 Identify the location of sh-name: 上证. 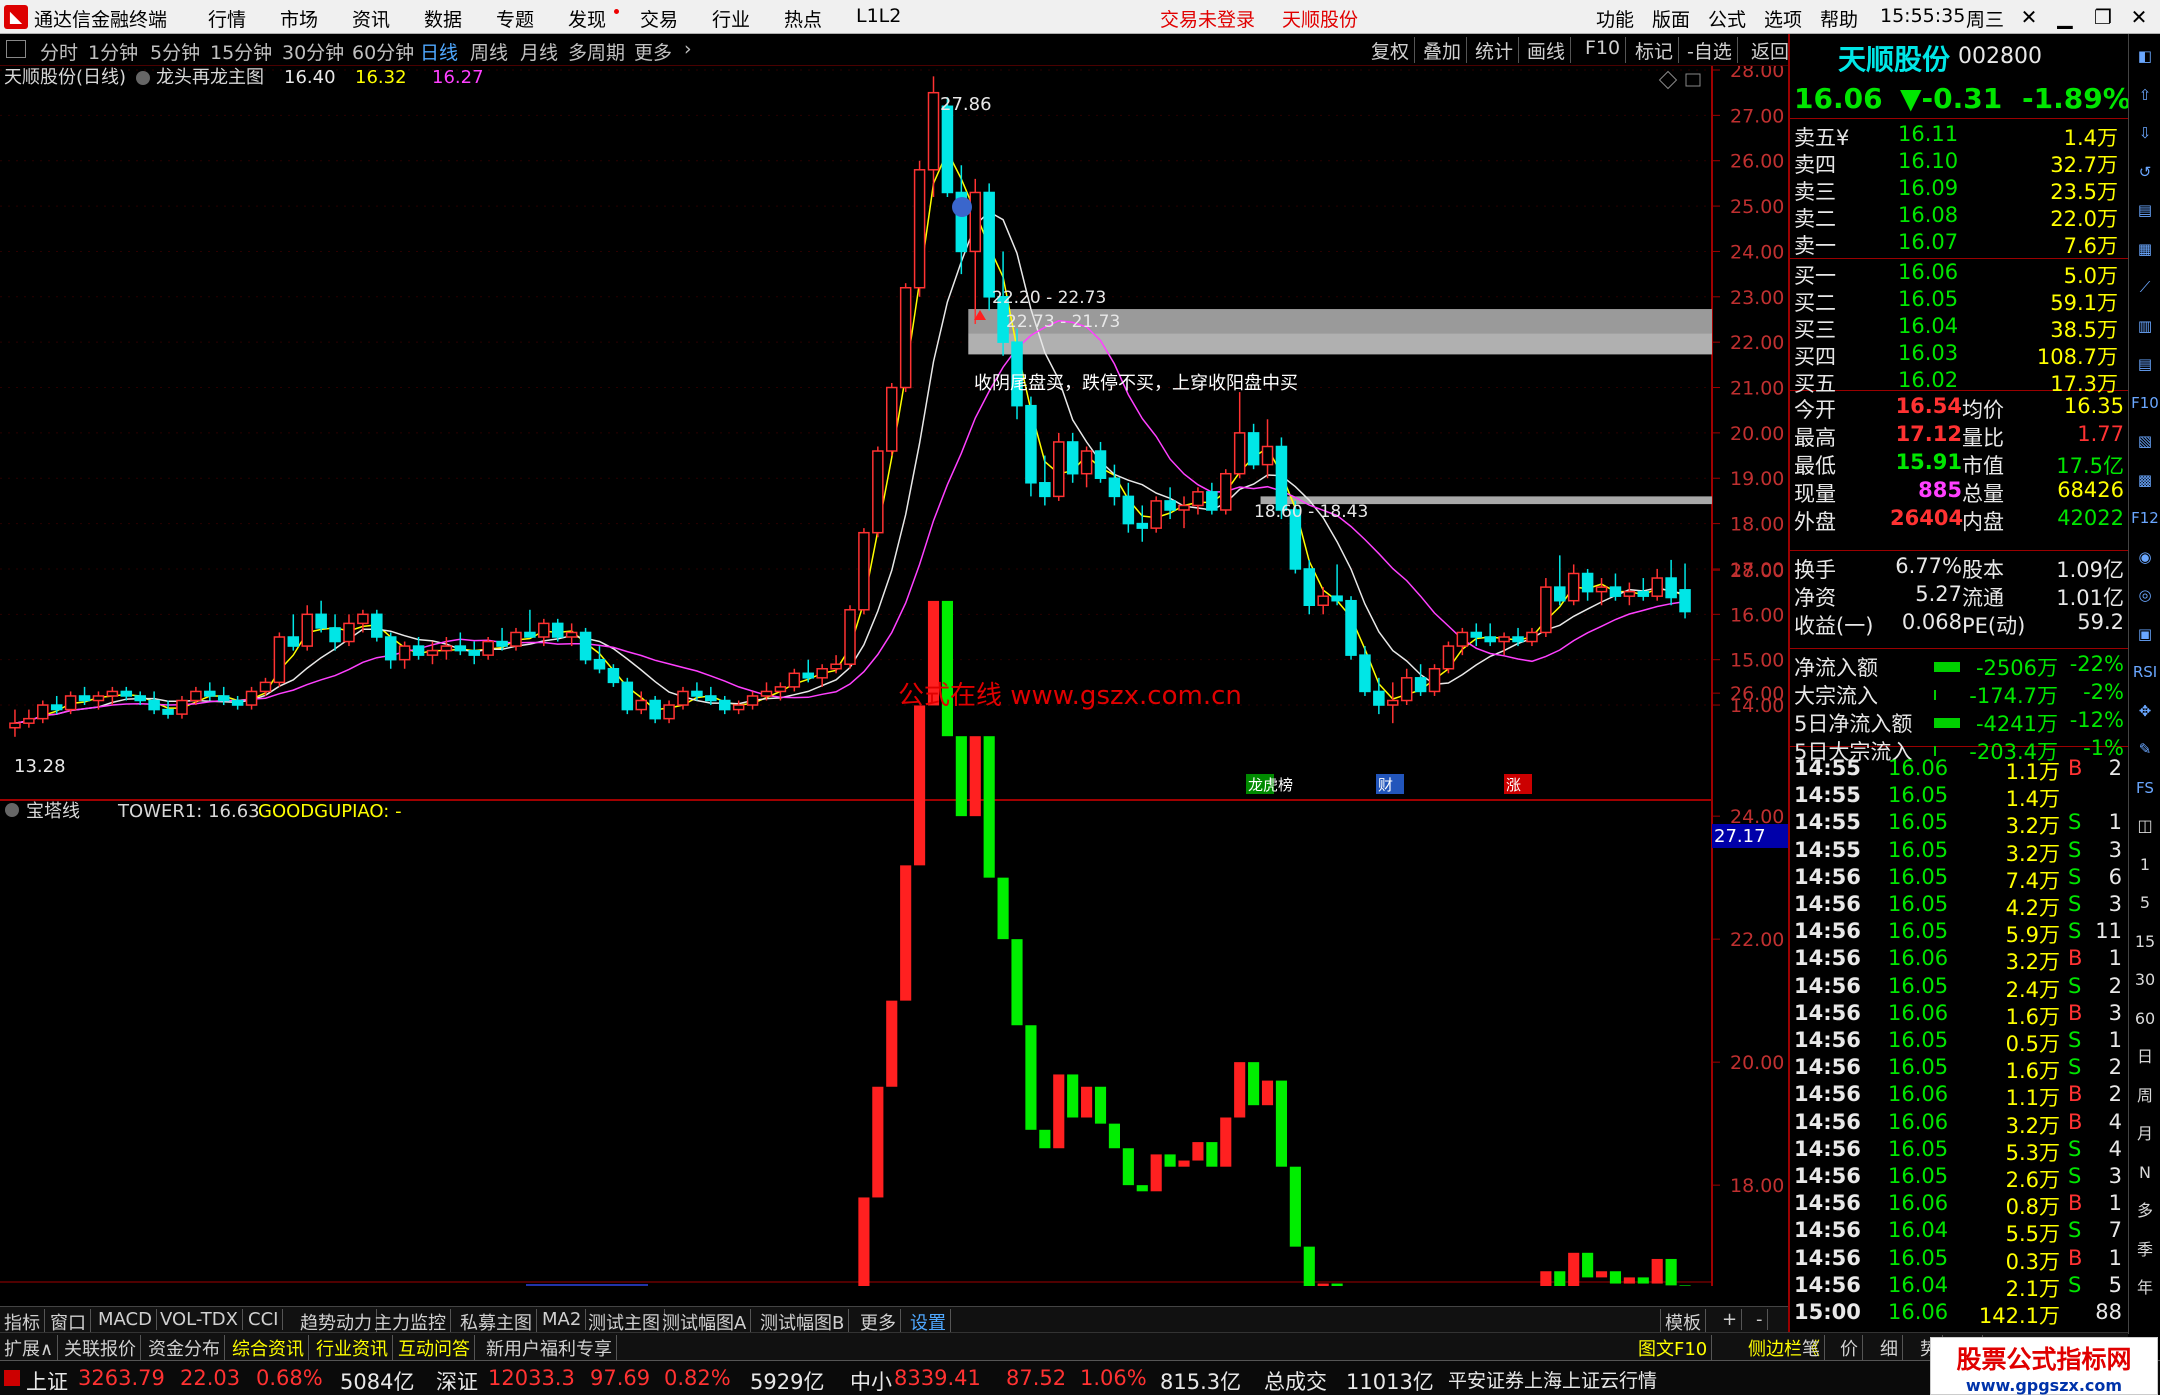
(47, 1380).